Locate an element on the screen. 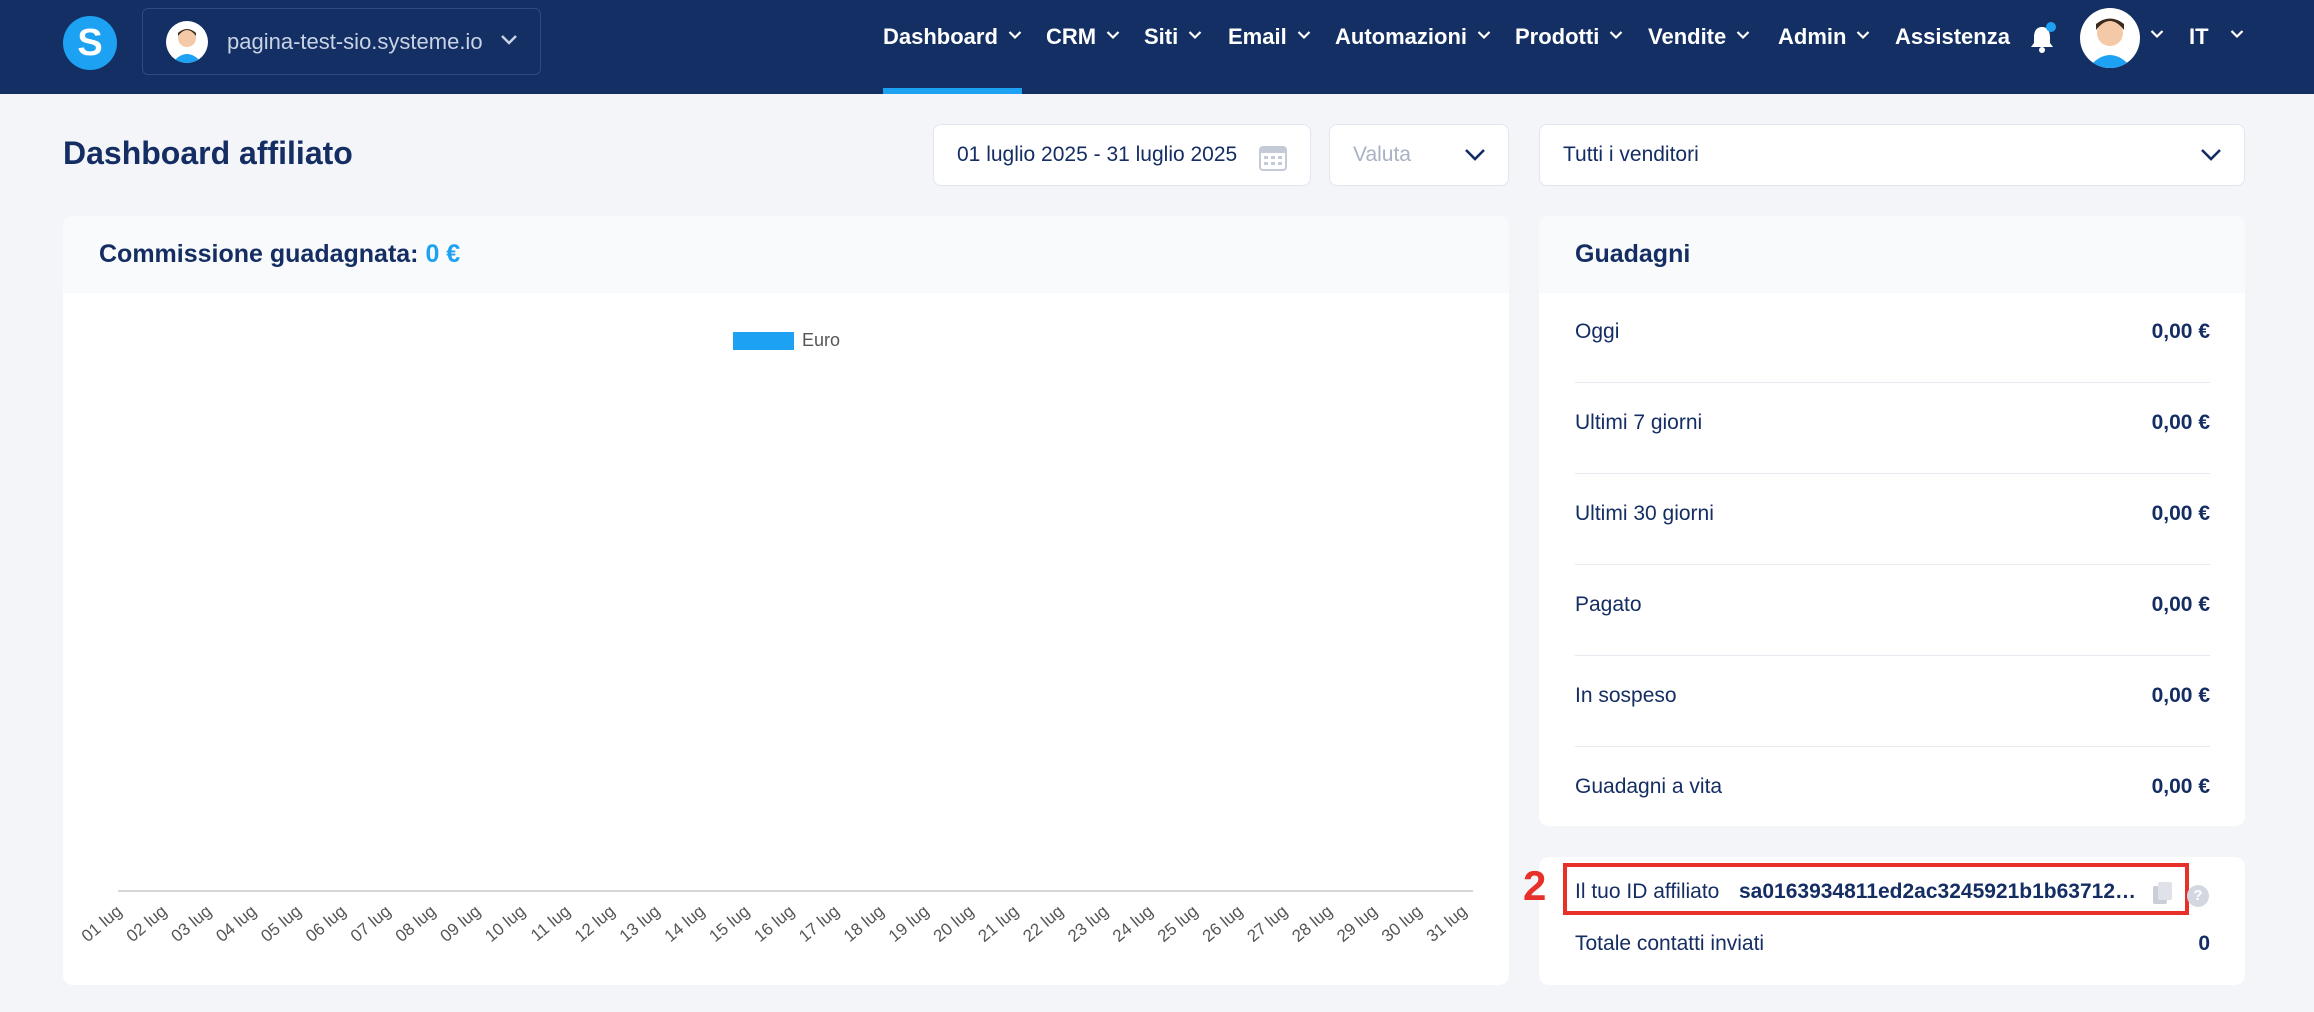  x-tick-label: 27 lug is located at coordinates (1268, 924).